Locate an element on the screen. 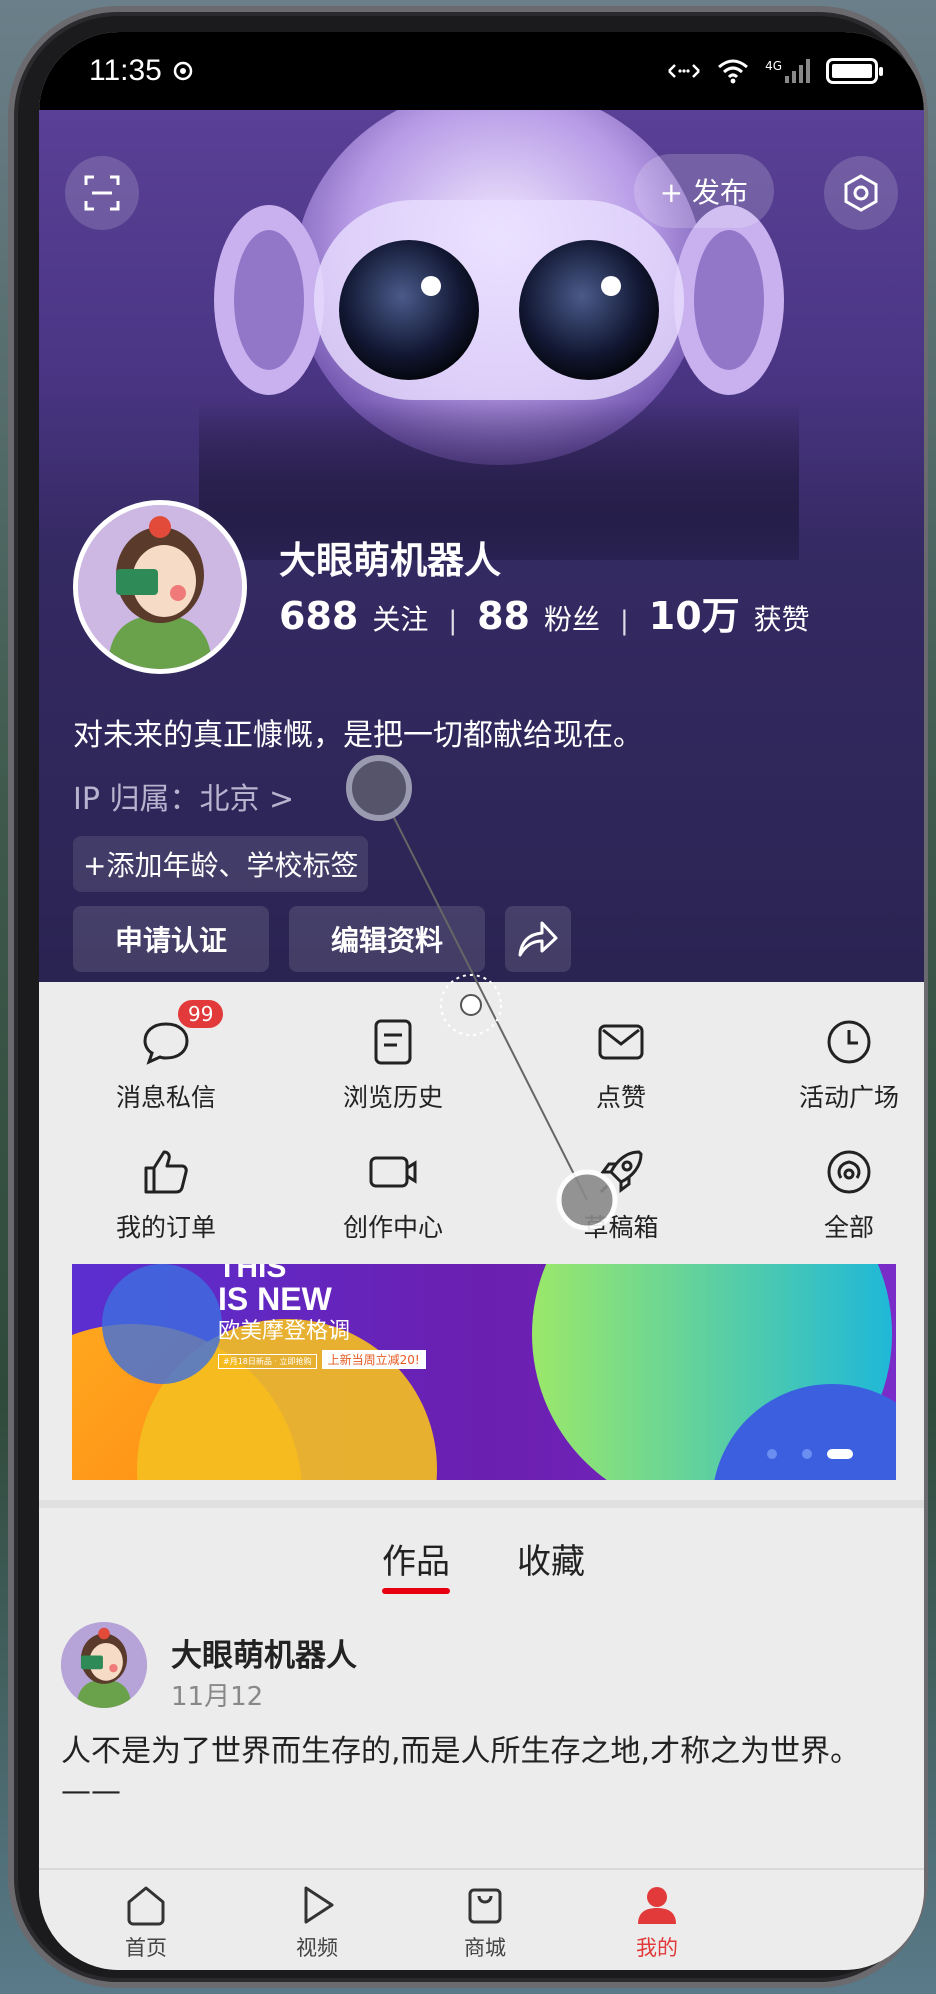 Image resolution: width=936 pixels, height=1994 pixels. followers-count: 88 is located at coordinates (503, 616).